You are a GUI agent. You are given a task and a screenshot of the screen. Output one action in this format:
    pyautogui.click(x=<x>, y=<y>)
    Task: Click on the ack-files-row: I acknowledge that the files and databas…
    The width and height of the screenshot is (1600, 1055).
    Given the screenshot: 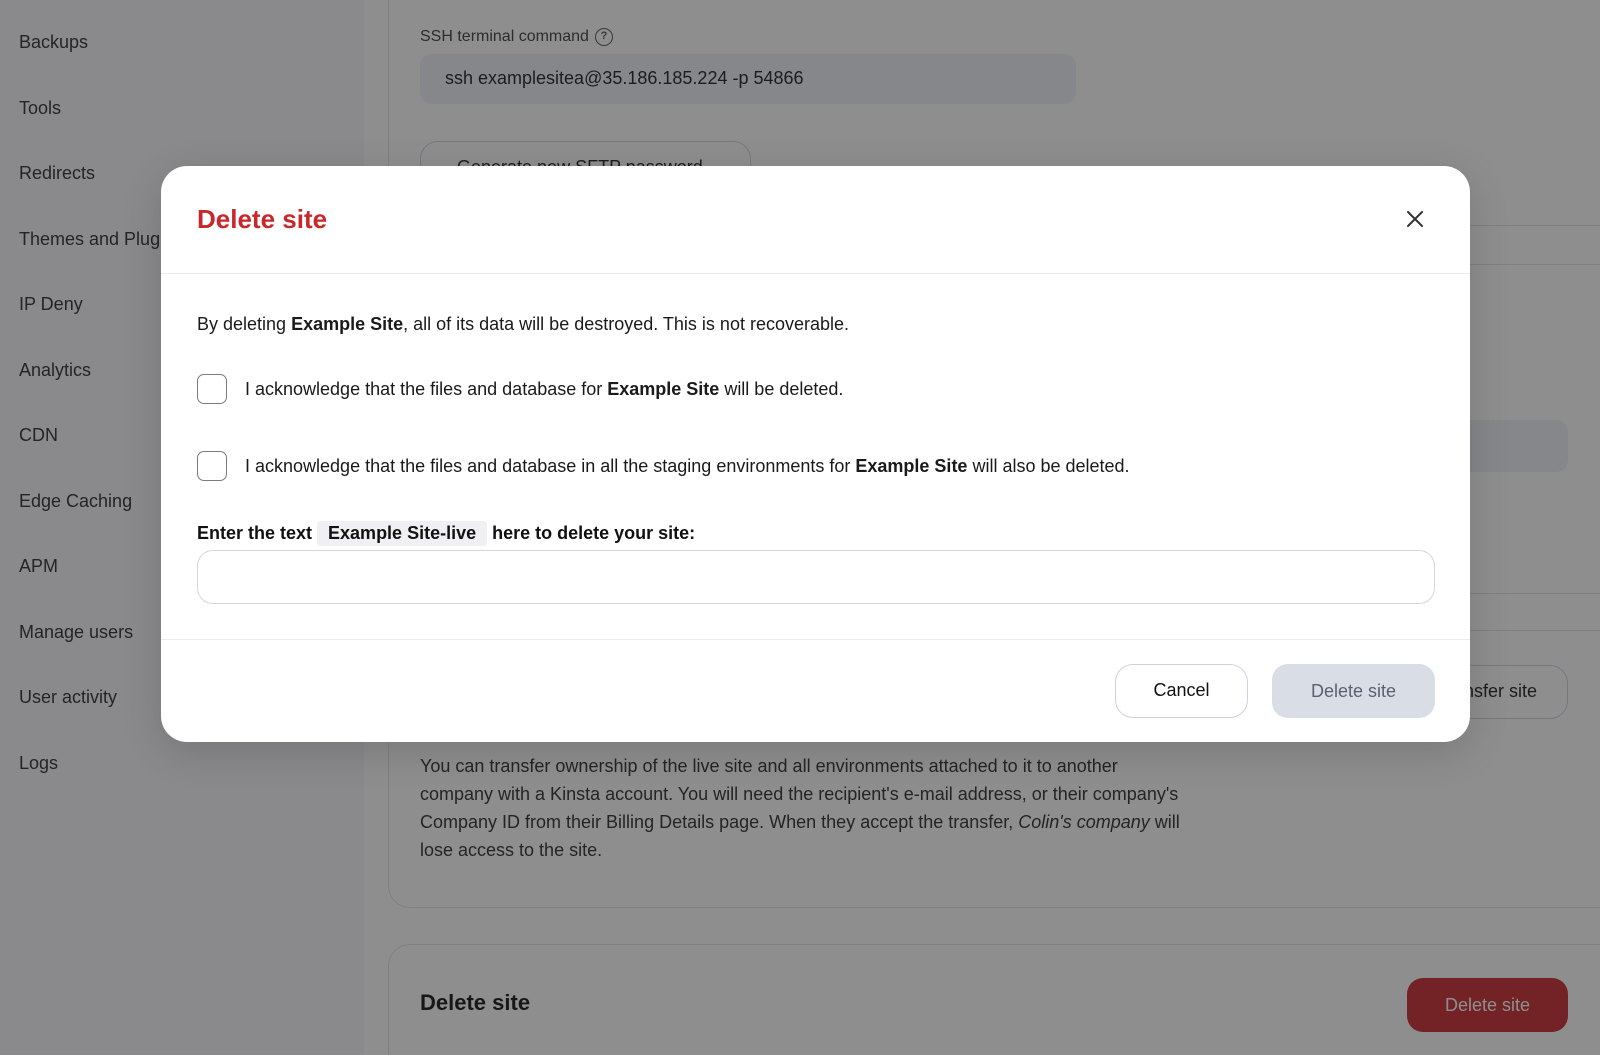 What is the action you would take?
    pyautogui.click(x=520, y=389)
    